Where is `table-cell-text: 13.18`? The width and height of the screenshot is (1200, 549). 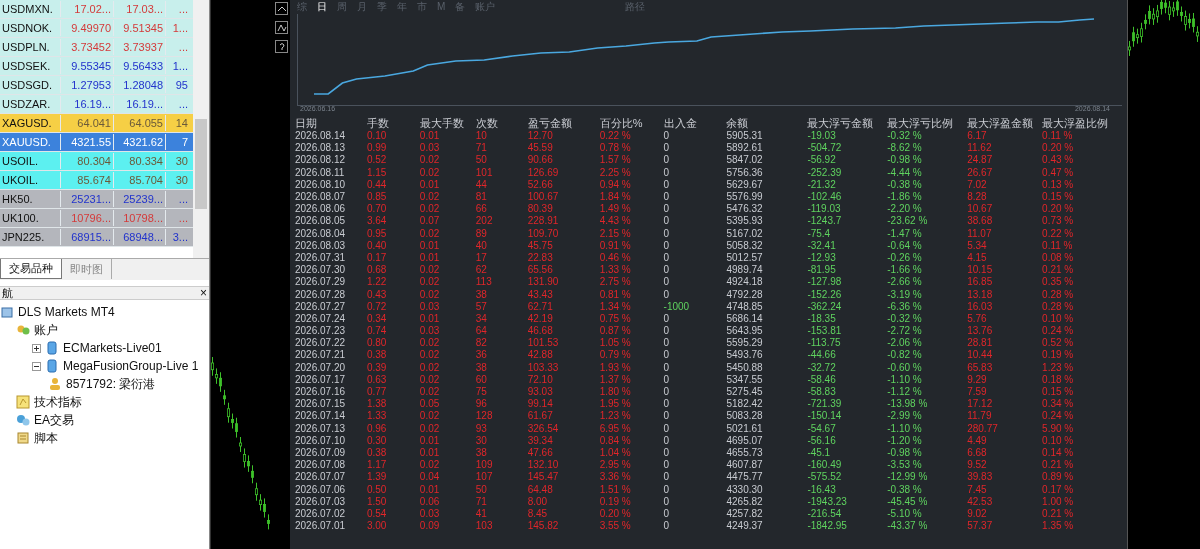 table-cell-text: 13.18 is located at coordinates (980, 294).